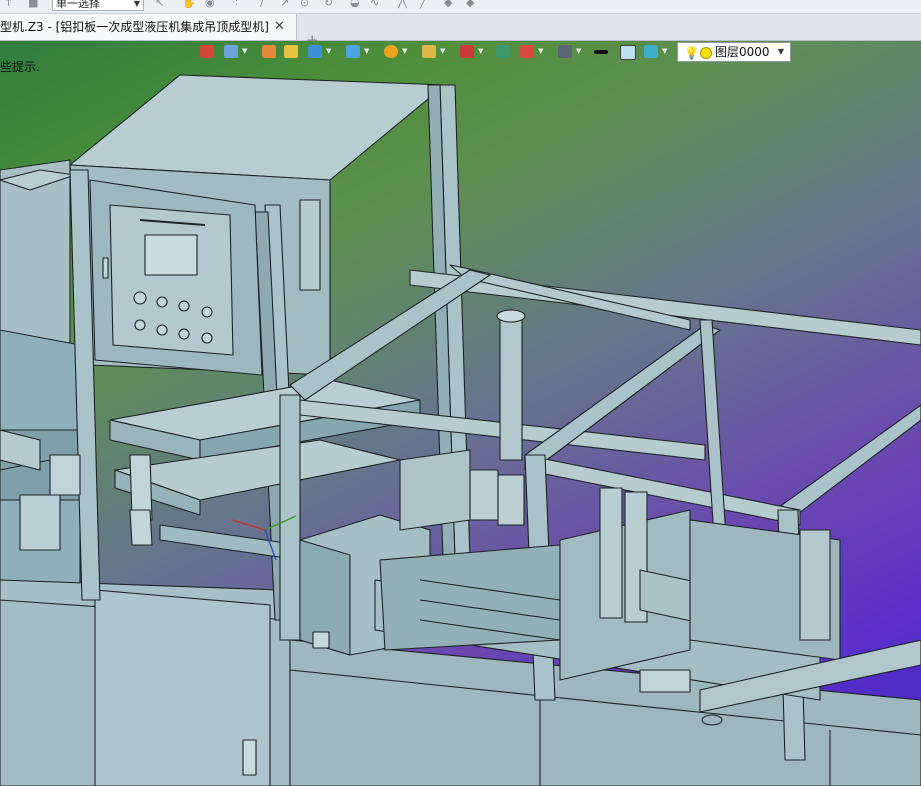  What do you see at coordinates (20, 67) in the screenshot?
I see `hint-text: 些提示.` at bounding box center [20, 67].